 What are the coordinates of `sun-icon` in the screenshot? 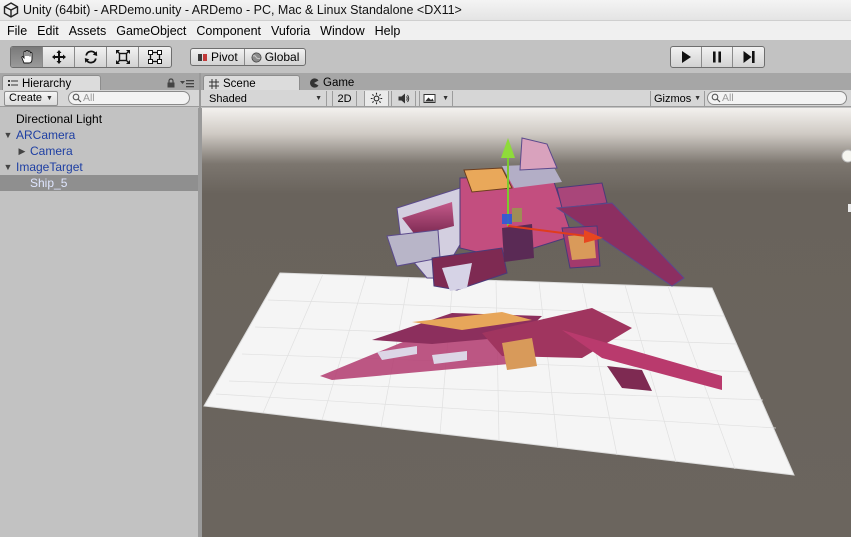 It's located at (376, 98).